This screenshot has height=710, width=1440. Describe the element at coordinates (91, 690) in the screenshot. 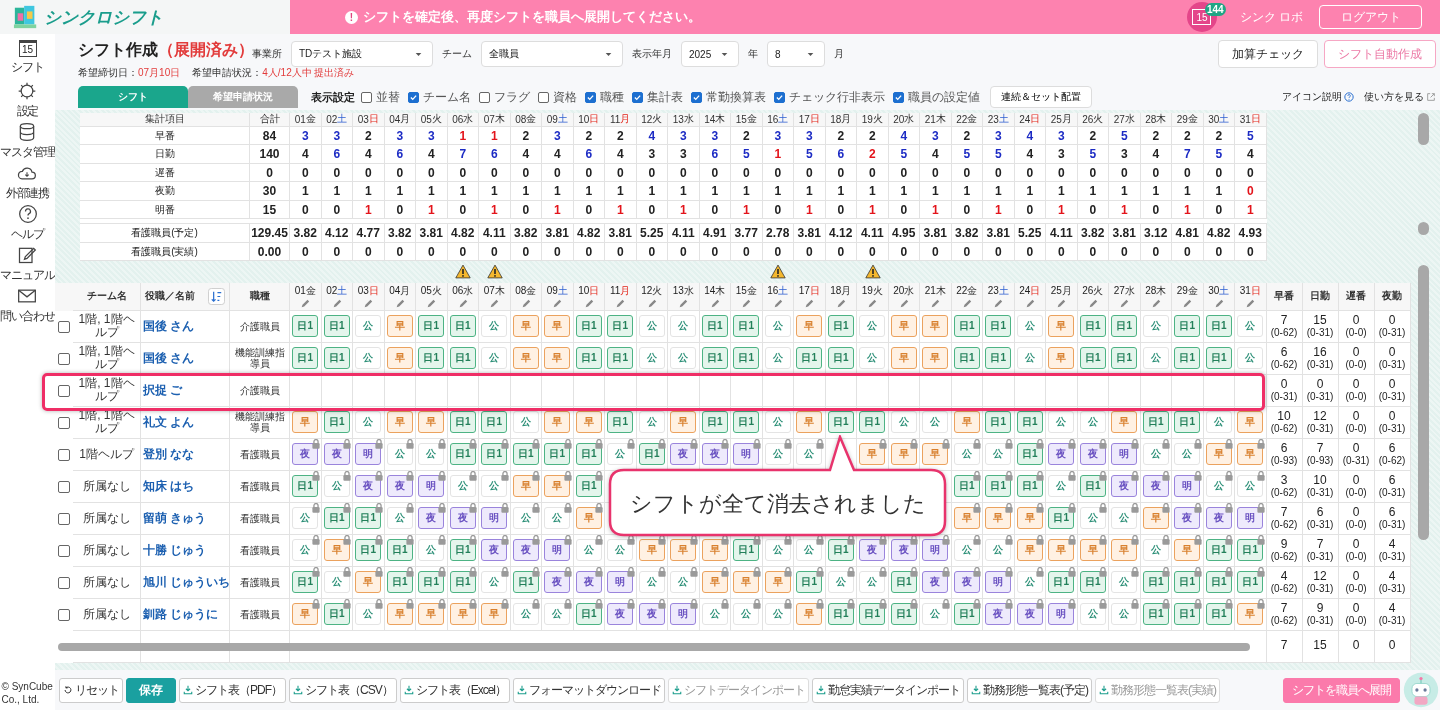

I see `toolbar-button: リセット` at that location.